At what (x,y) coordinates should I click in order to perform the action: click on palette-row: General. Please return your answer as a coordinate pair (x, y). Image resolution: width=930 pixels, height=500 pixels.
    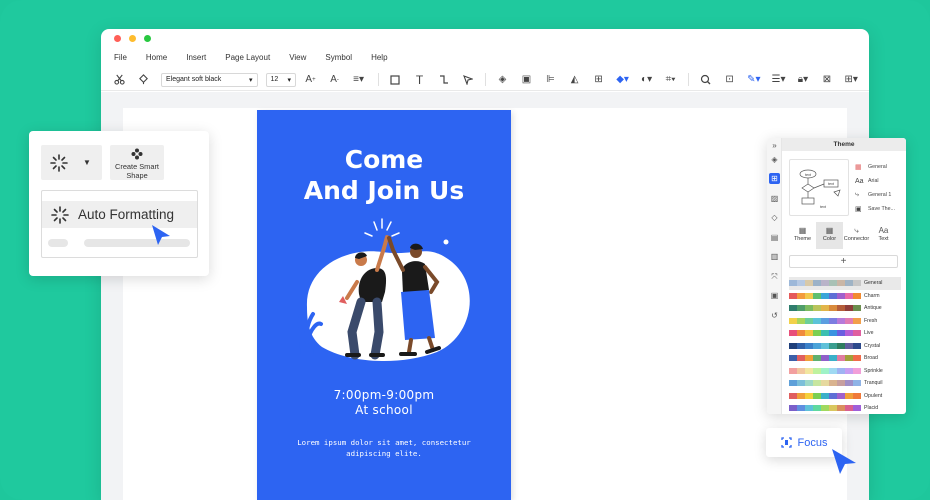
    Looking at the image, I should click on (845, 283).